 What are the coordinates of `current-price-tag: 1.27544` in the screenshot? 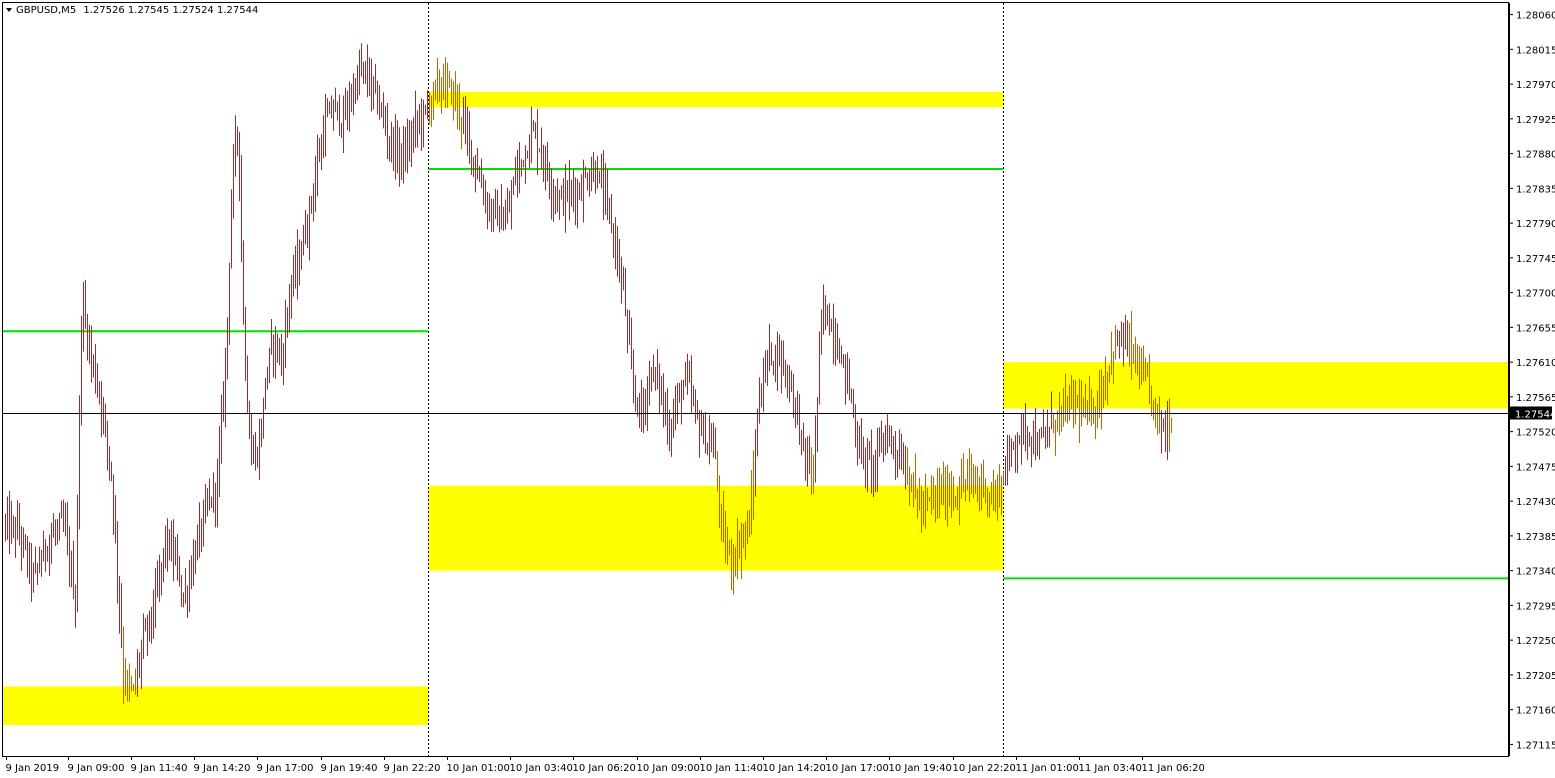 It's located at (1532, 413).